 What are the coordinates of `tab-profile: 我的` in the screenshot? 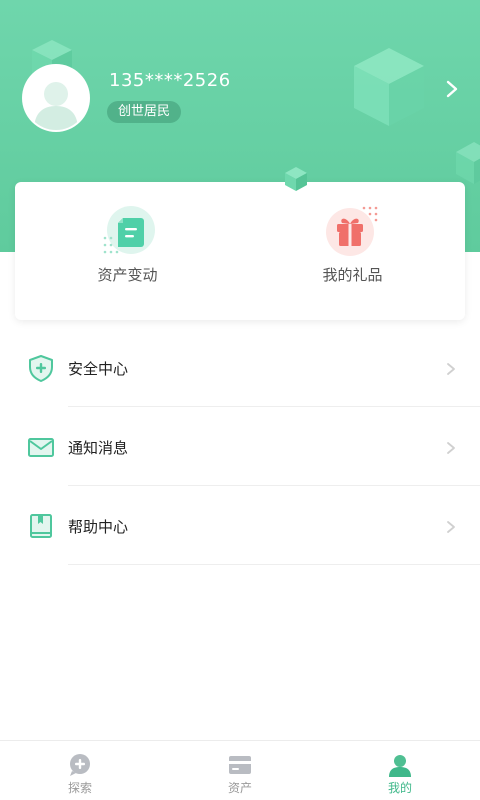 It's located at (400, 770).